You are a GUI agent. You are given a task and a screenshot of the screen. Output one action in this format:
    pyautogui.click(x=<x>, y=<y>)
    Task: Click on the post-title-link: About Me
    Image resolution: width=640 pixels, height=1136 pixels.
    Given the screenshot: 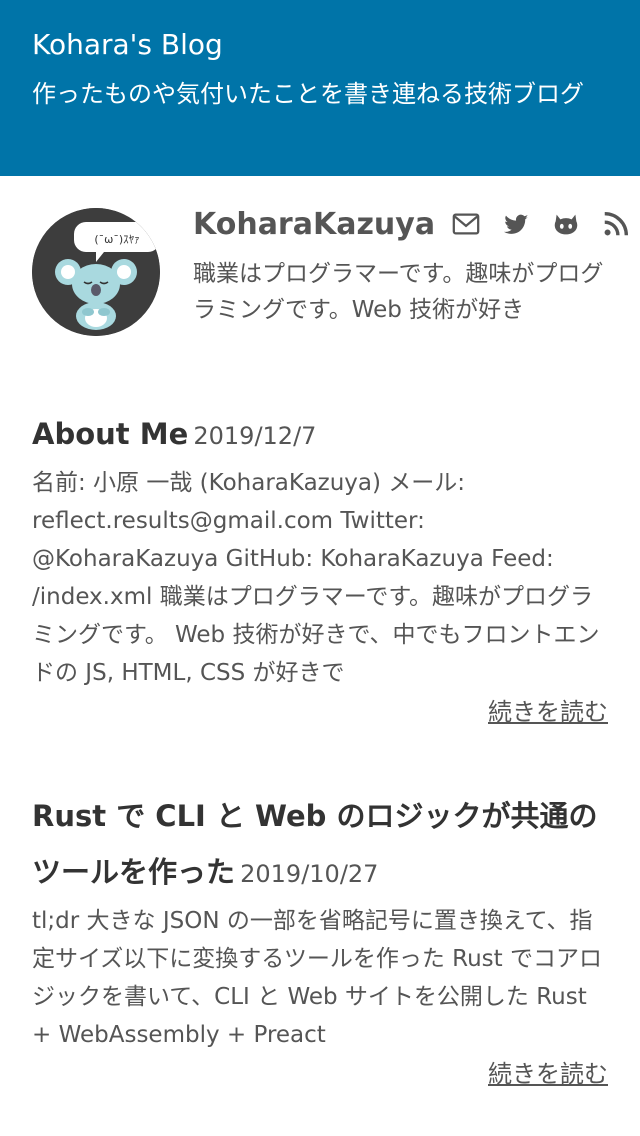 What is the action you would take?
    pyautogui.click(x=110, y=434)
    